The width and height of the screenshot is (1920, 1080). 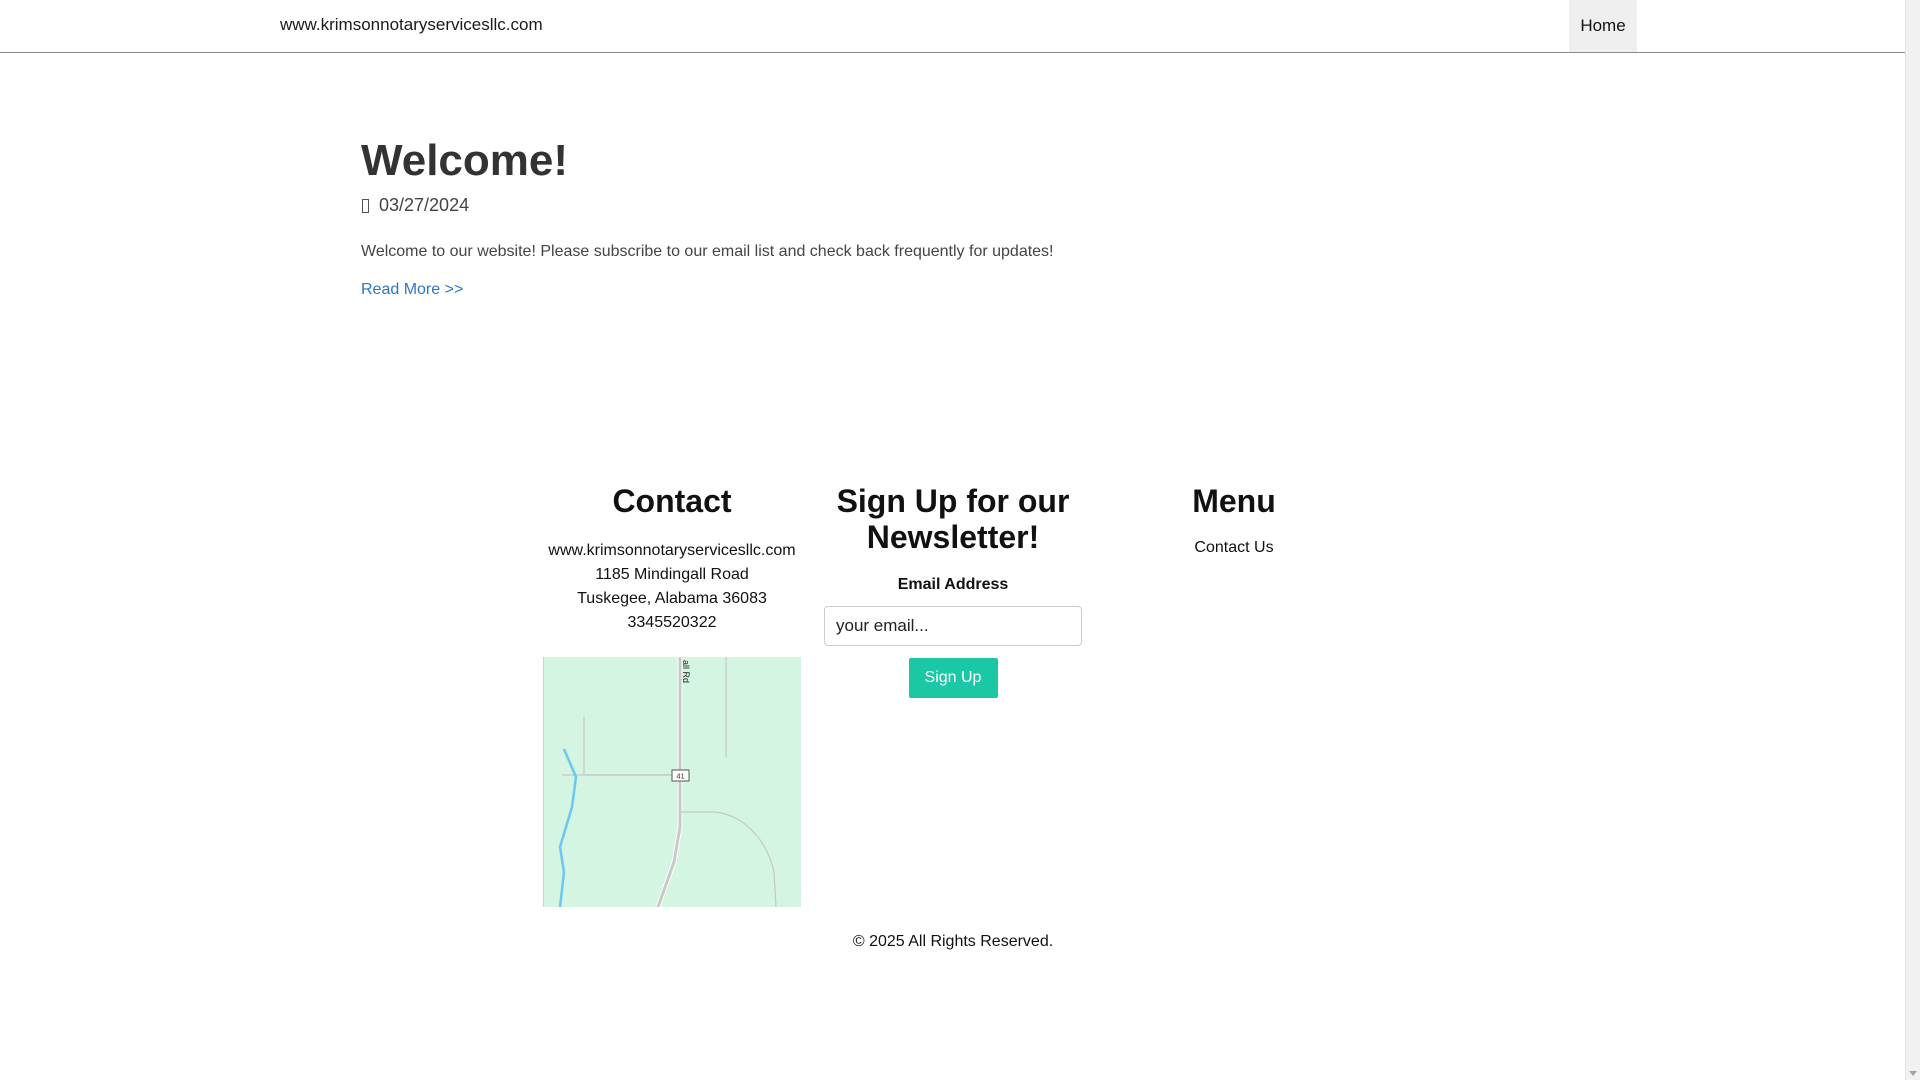 What do you see at coordinates (672, 550) in the screenshot?
I see `contact-website: www.krimsonnotaryservicesllc.com` at bounding box center [672, 550].